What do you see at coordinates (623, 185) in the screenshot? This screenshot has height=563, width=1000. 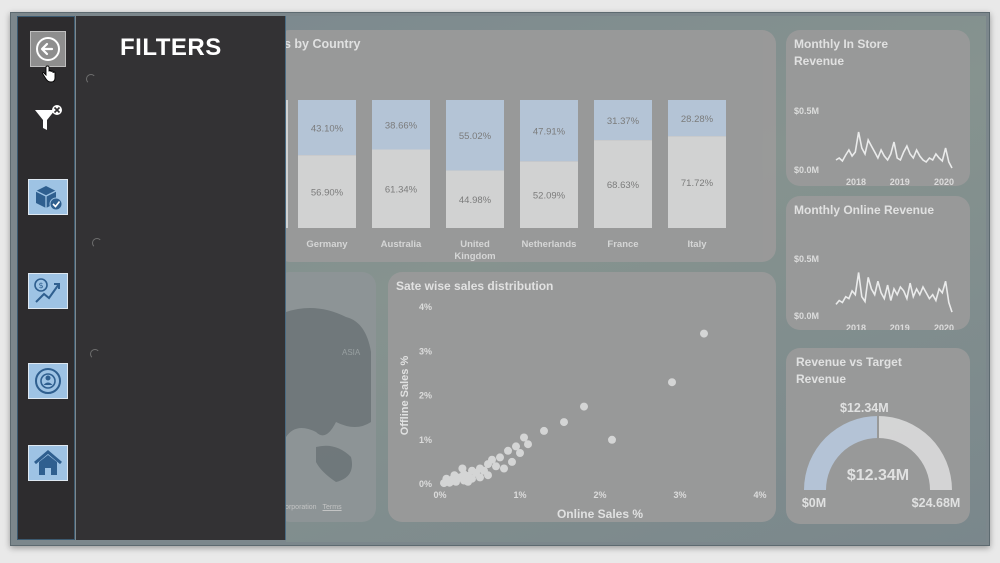 I see `bar-data-label: 68.63%` at bounding box center [623, 185].